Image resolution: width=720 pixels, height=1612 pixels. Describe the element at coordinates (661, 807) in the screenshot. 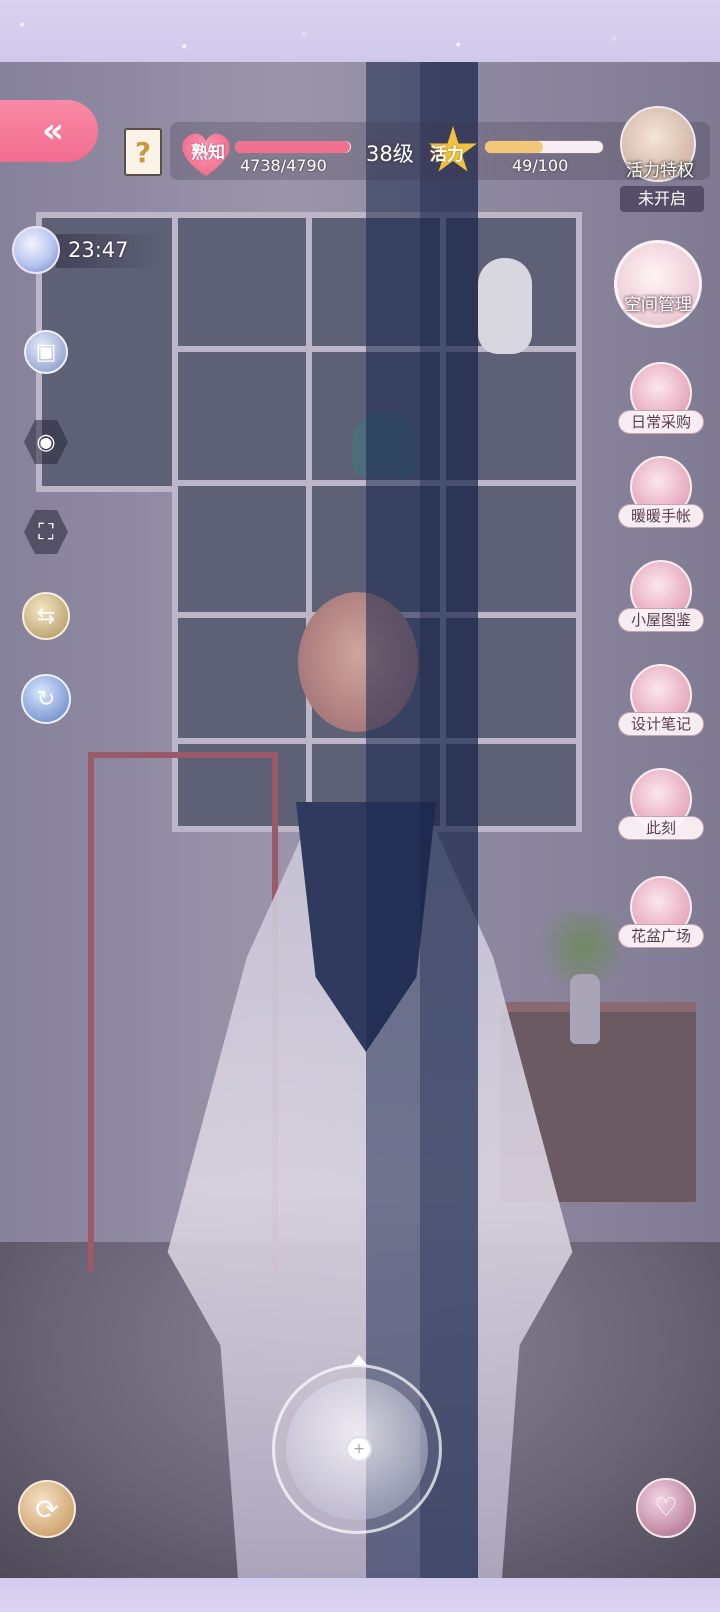

I see `menu-moment: 此刻` at that location.